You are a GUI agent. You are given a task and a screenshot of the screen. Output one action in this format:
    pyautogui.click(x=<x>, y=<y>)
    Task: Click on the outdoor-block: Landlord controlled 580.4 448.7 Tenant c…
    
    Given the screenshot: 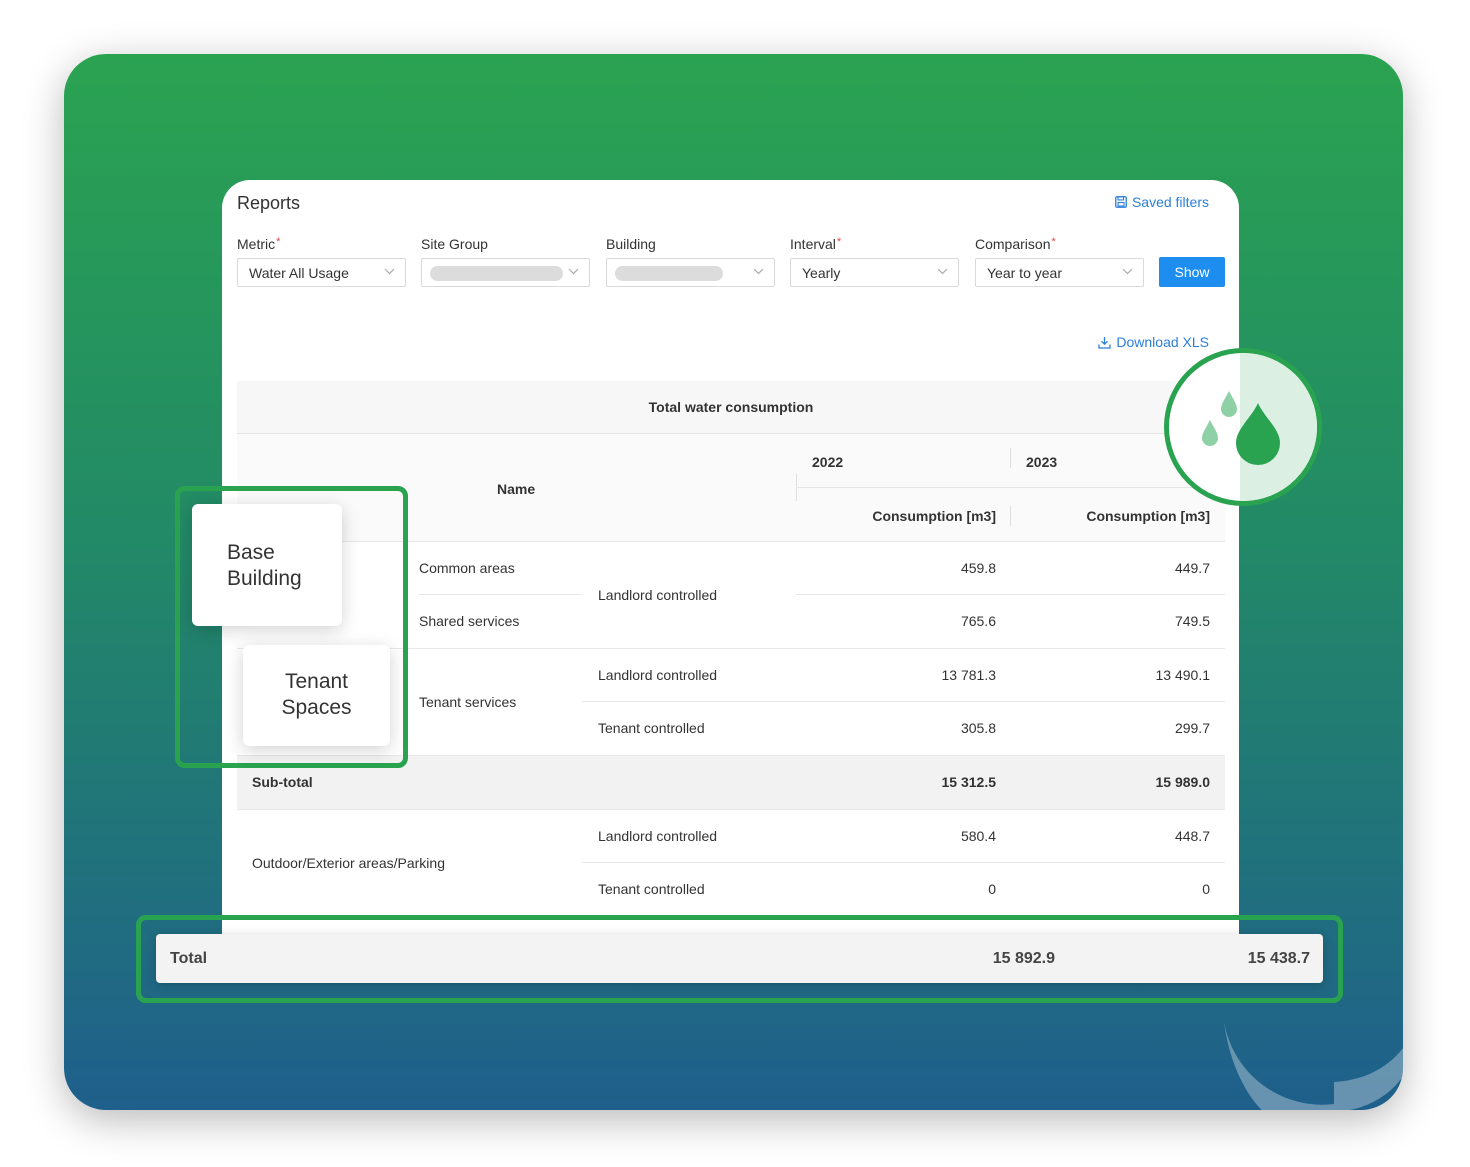 What is the action you would take?
    pyautogui.click(x=731, y=863)
    